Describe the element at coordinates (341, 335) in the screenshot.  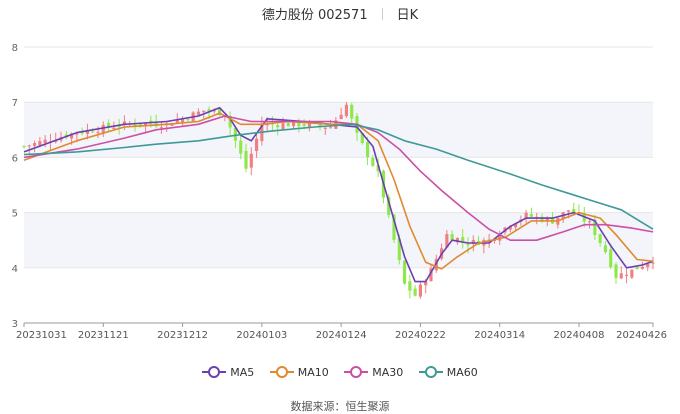
I see `x-tick-label: 20240124` at that location.